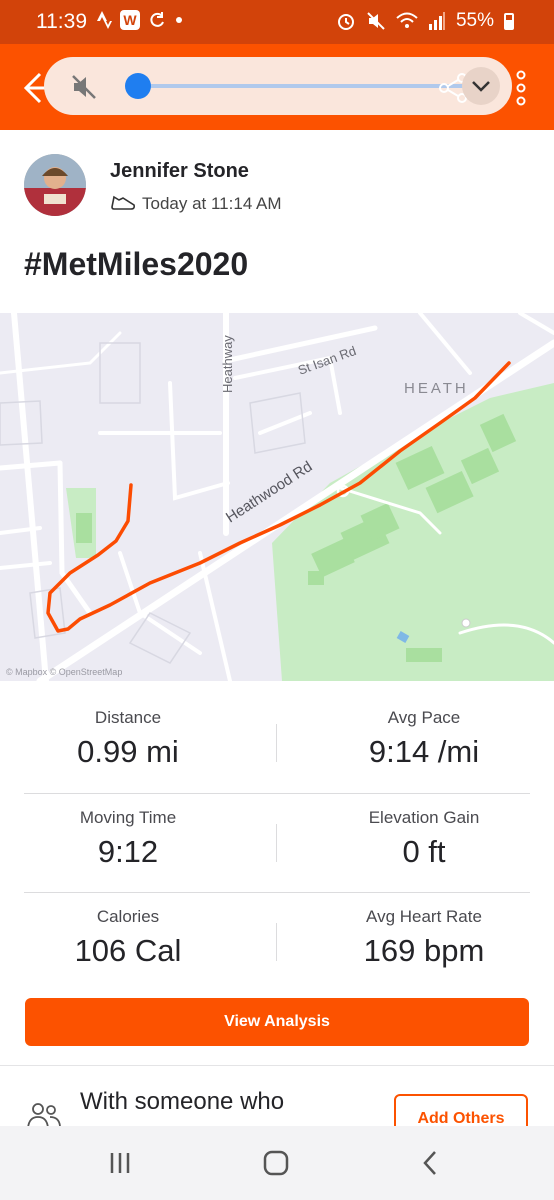 The height and width of the screenshot is (1200, 554). What do you see at coordinates (407, 20) in the screenshot?
I see `wifi-icon` at bounding box center [407, 20].